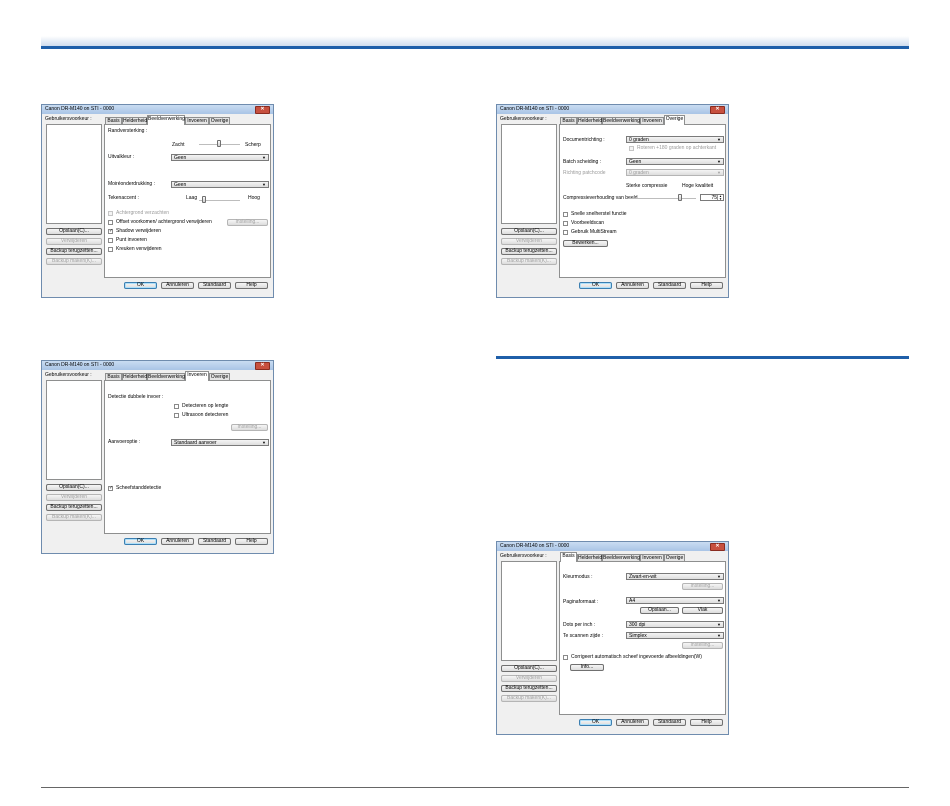  Describe the element at coordinates (680, 197) in the screenshot. I see `quality-slider-thumb` at that location.